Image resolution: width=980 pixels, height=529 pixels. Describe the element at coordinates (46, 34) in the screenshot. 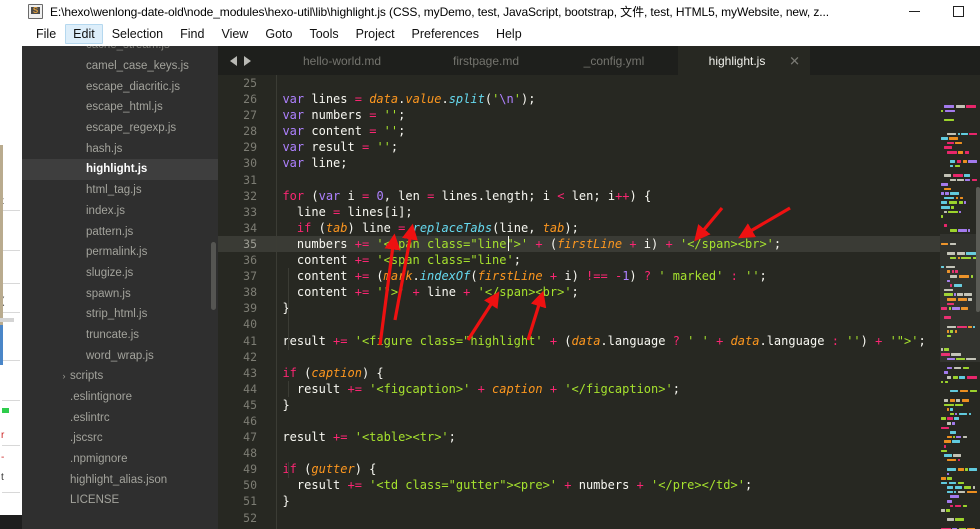

I see `menu-item-file: File` at that location.